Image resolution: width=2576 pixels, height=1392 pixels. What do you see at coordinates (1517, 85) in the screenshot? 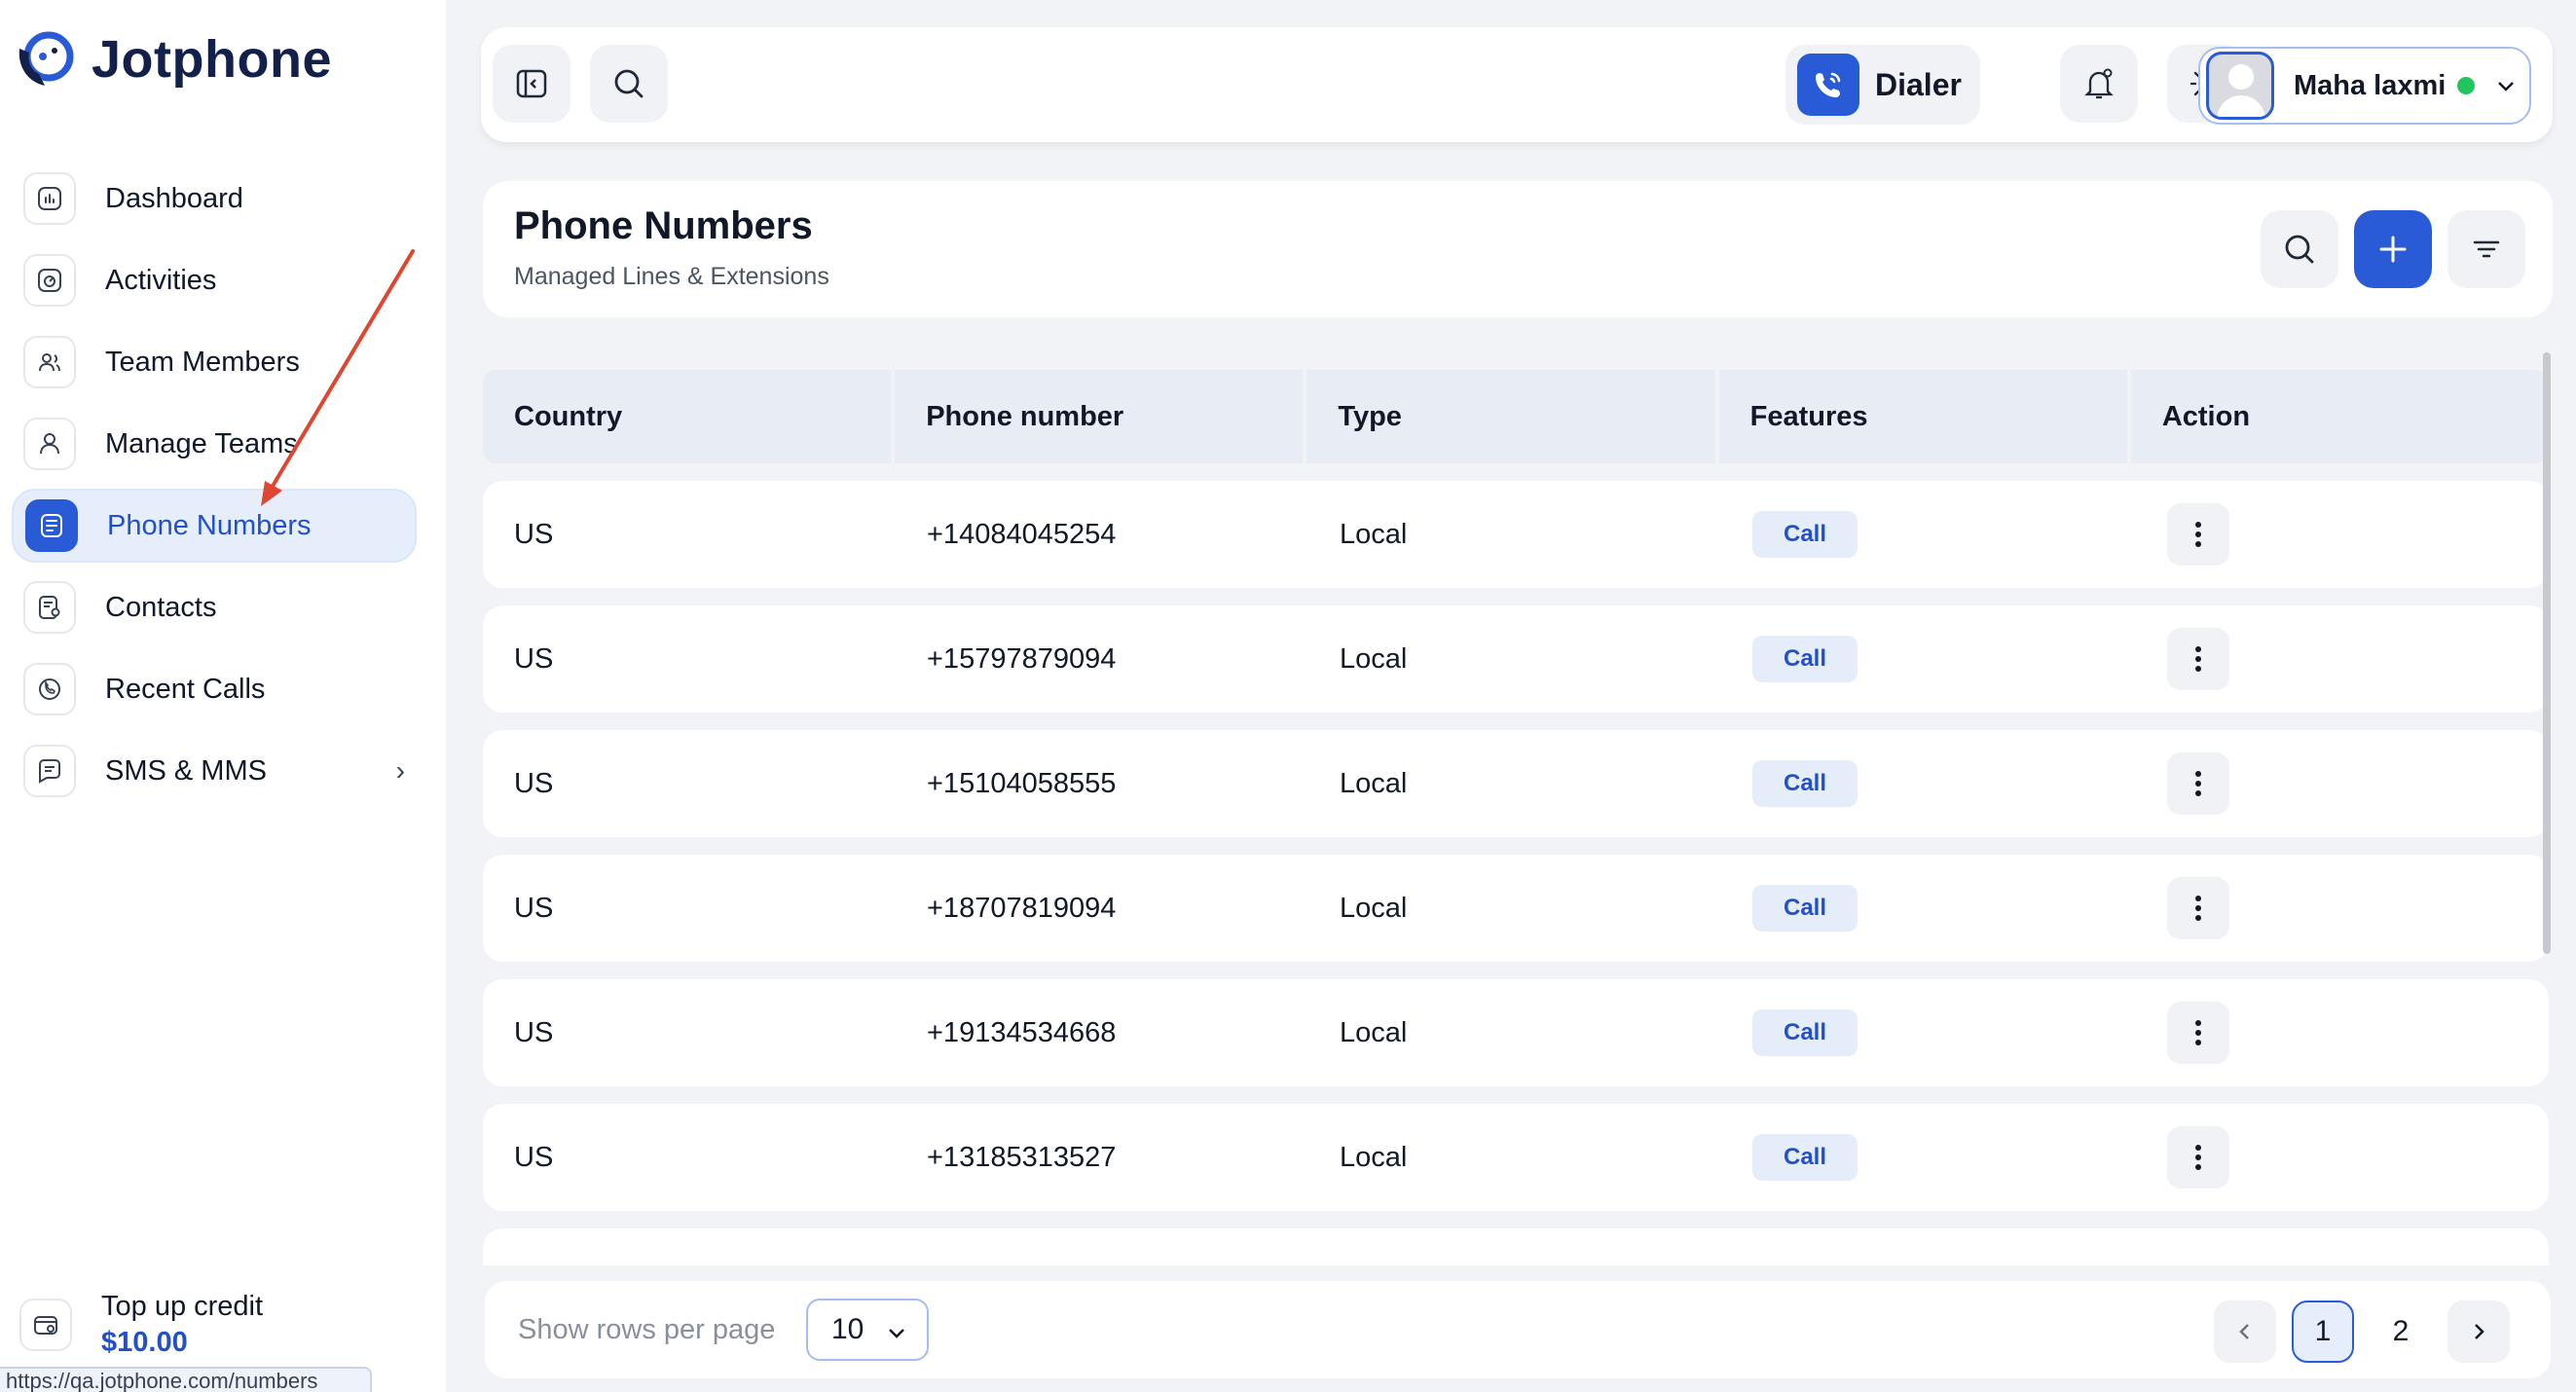
I see `top-bar: Dialer Maha laxmi` at bounding box center [1517, 85].